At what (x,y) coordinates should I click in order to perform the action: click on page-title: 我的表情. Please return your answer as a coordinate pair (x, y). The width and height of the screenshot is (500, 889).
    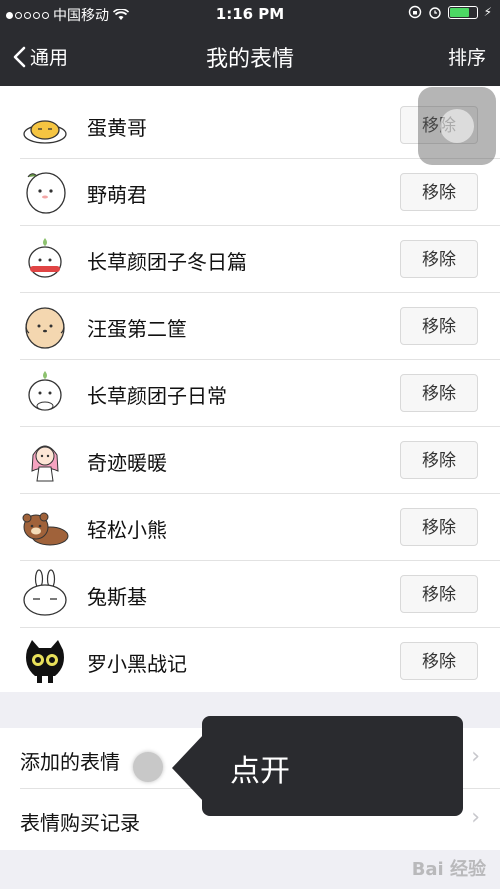
    Looking at the image, I should click on (249, 59).